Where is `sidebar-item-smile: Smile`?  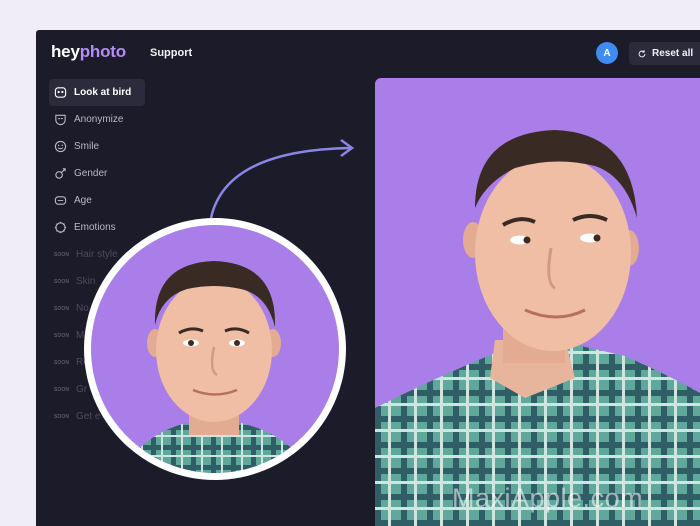 sidebar-item-smile: Smile is located at coordinates (97, 146).